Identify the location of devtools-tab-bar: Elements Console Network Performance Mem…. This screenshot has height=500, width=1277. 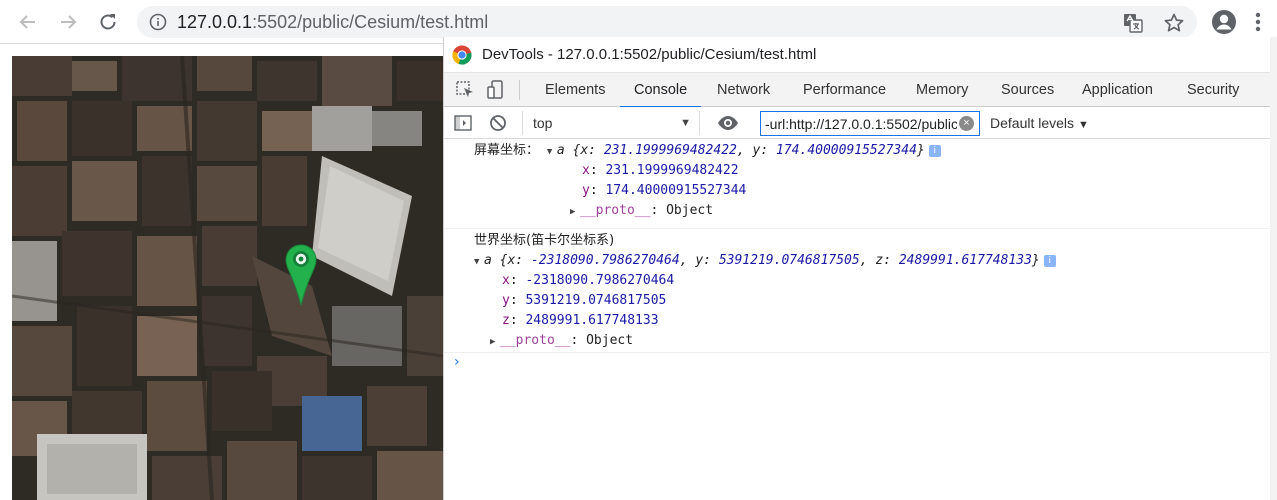
(860, 90).